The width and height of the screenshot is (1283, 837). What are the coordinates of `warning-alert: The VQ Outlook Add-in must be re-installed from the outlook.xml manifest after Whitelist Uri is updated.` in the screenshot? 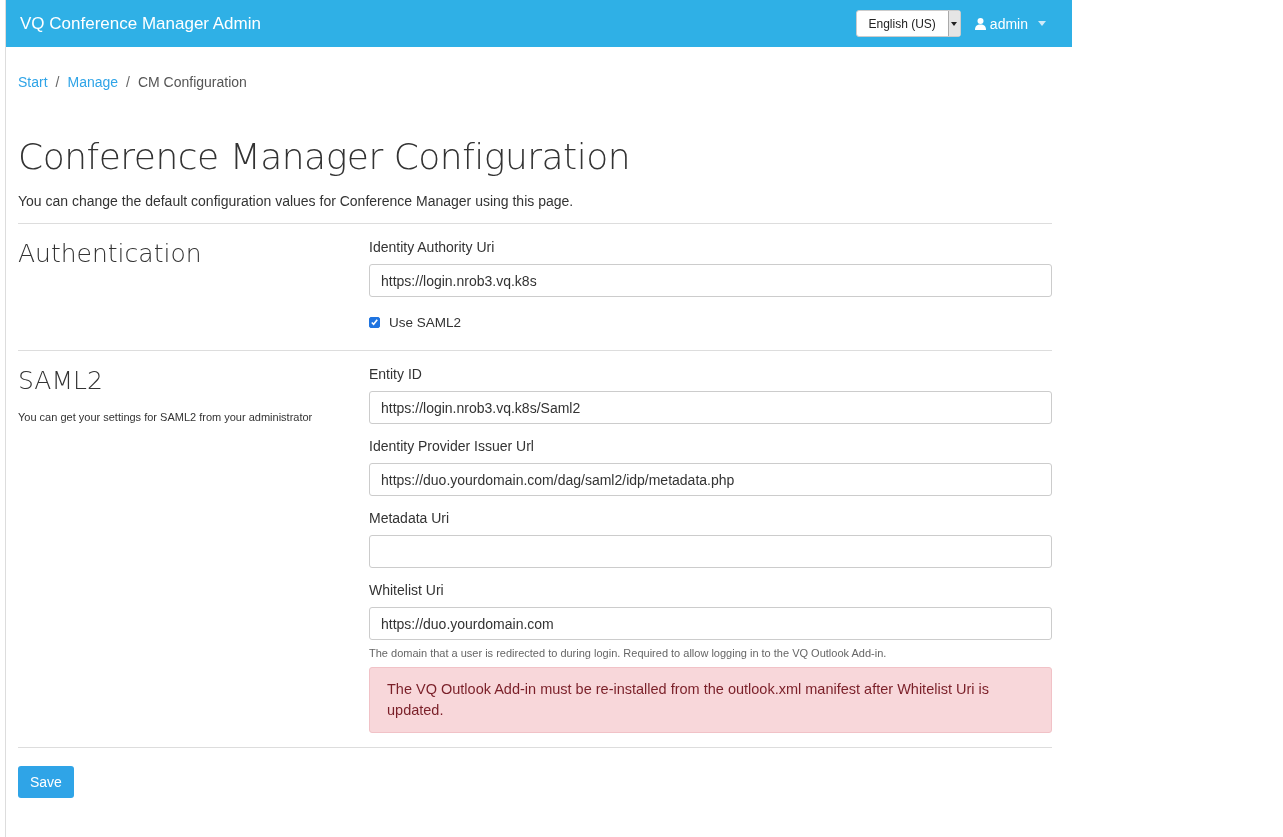 It's located at (710, 700).